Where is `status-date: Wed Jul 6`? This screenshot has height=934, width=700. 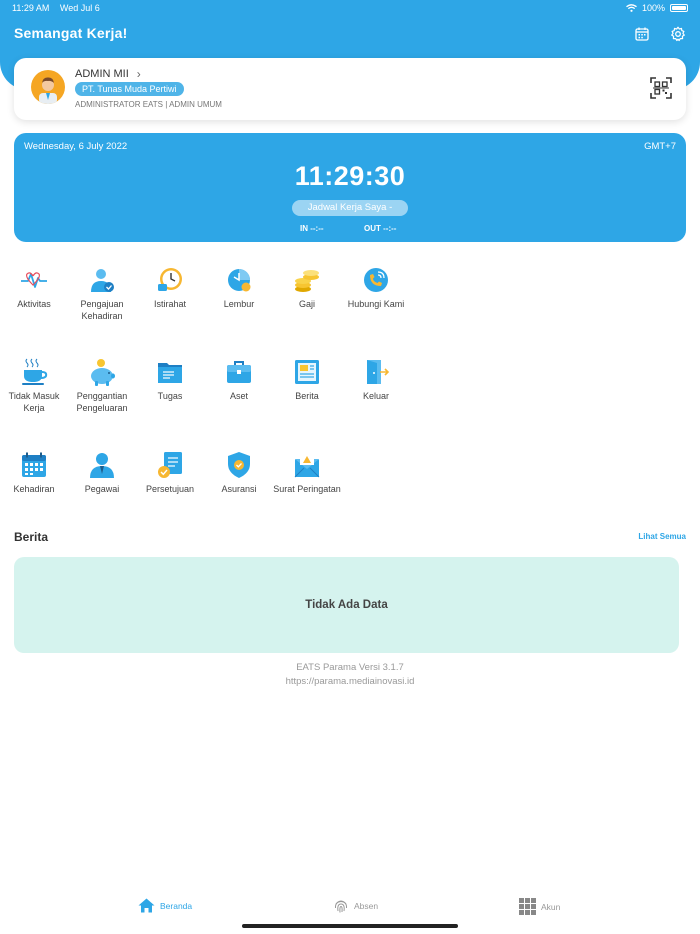 status-date: Wed Jul 6 is located at coordinates (79, 8).